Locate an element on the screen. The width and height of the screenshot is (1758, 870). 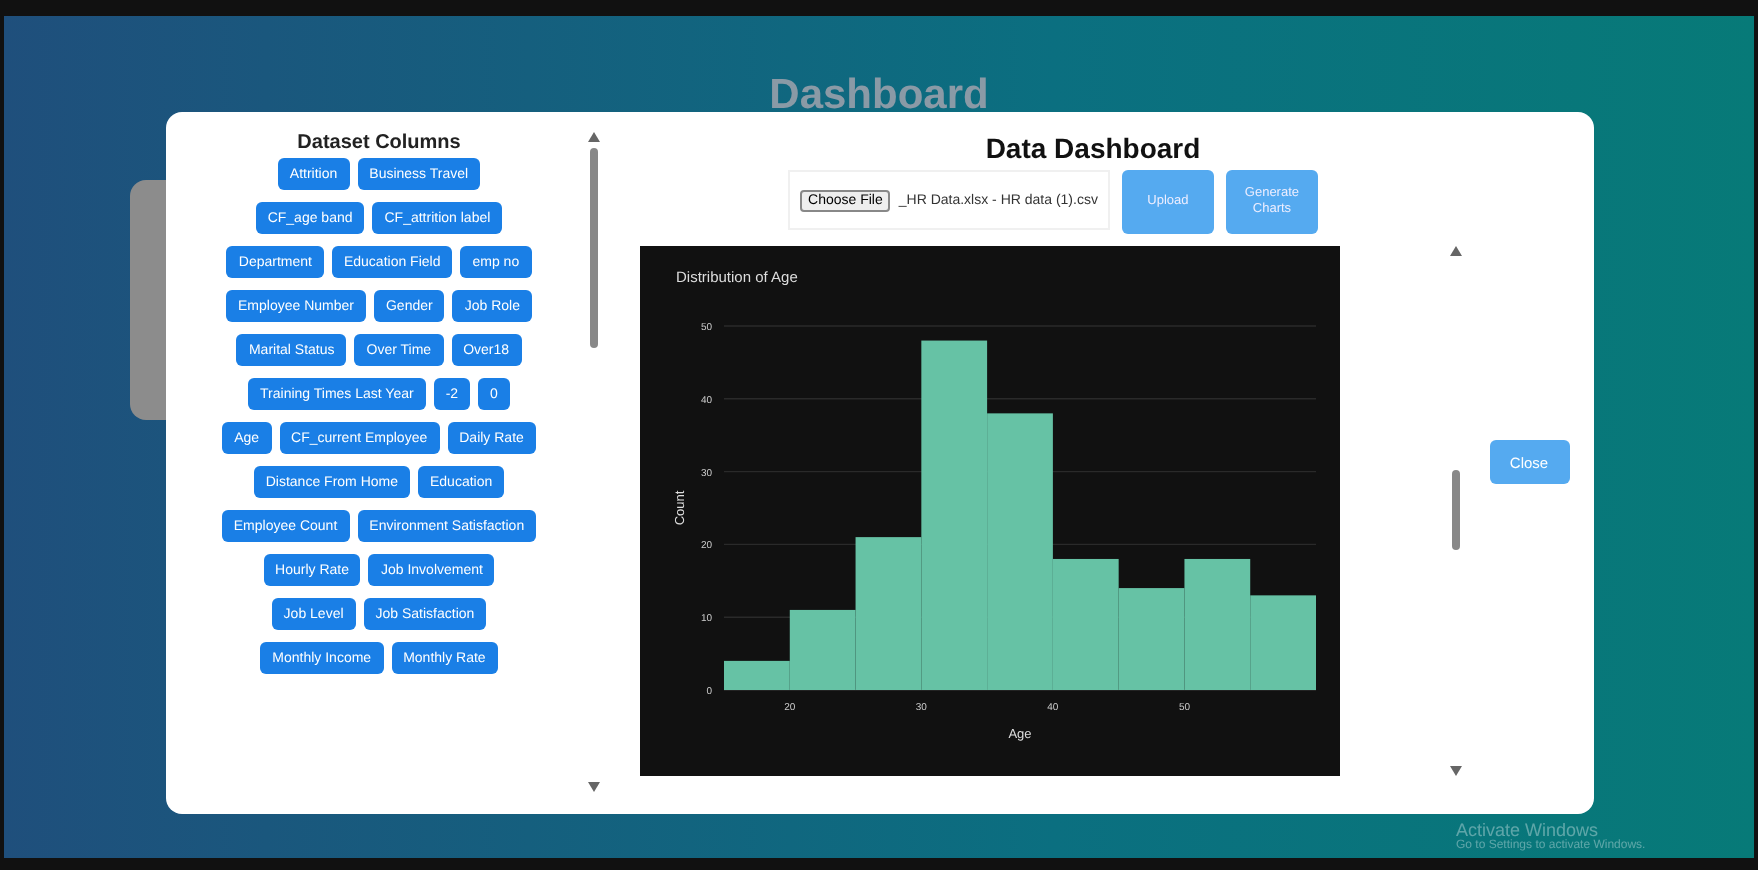
watermark-text: Activate Windows is located at coordinates (1527, 830).